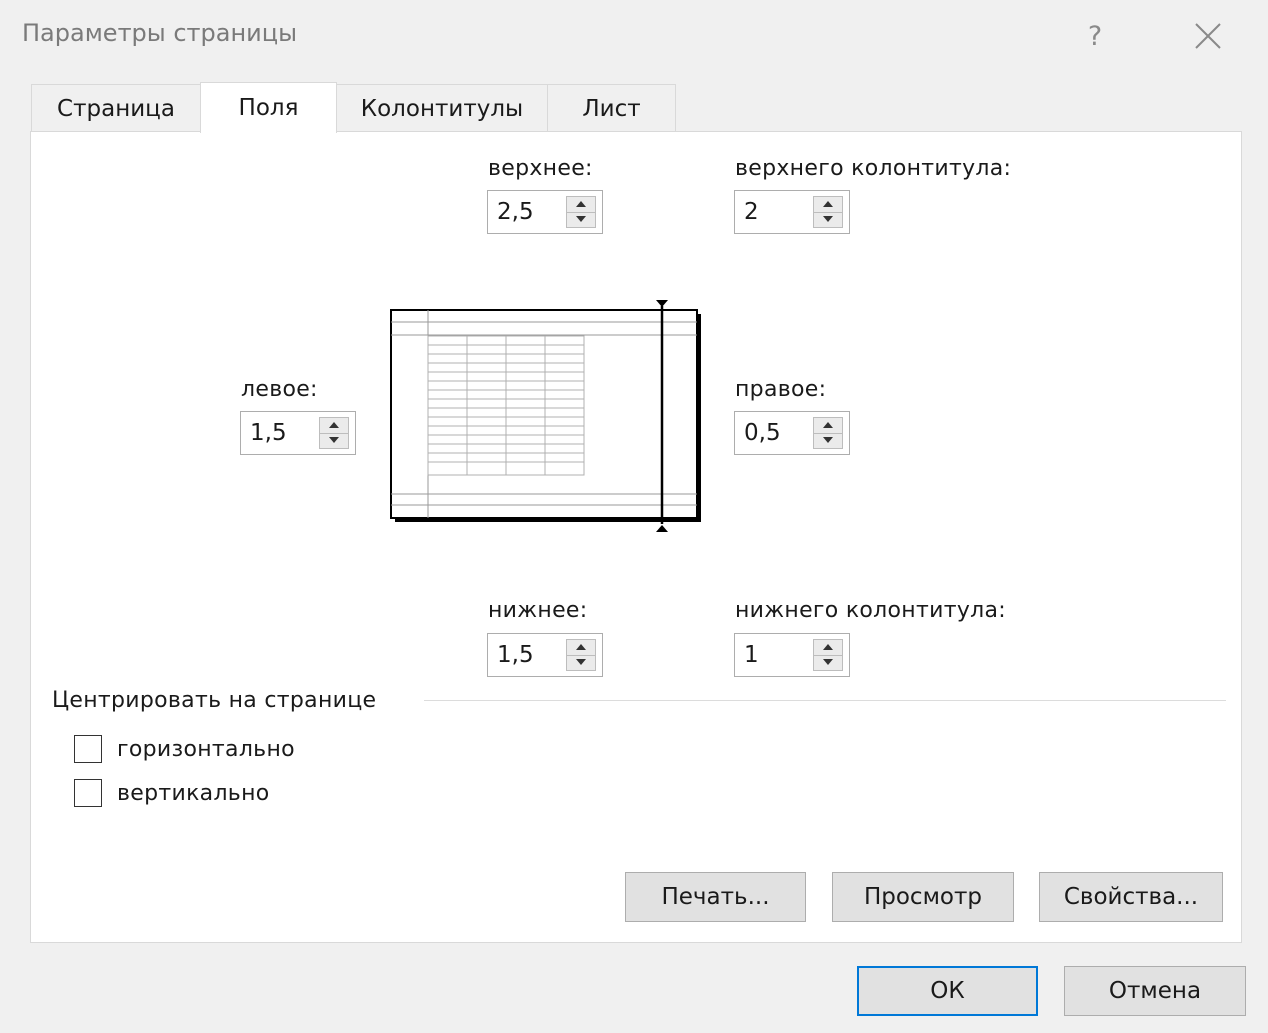 The height and width of the screenshot is (1033, 1268). Describe the element at coordinates (268, 433) in the screenshot. I see `left-margin-value: 1,5` at that location.